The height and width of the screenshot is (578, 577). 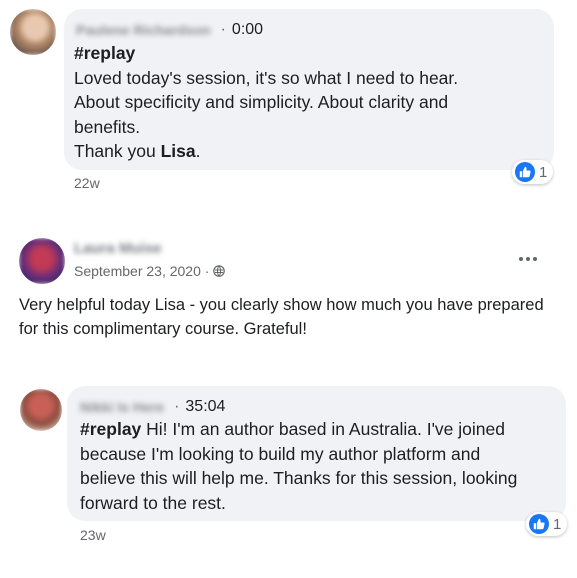 I want to click on globe-icon, so click(x=219, y=271).